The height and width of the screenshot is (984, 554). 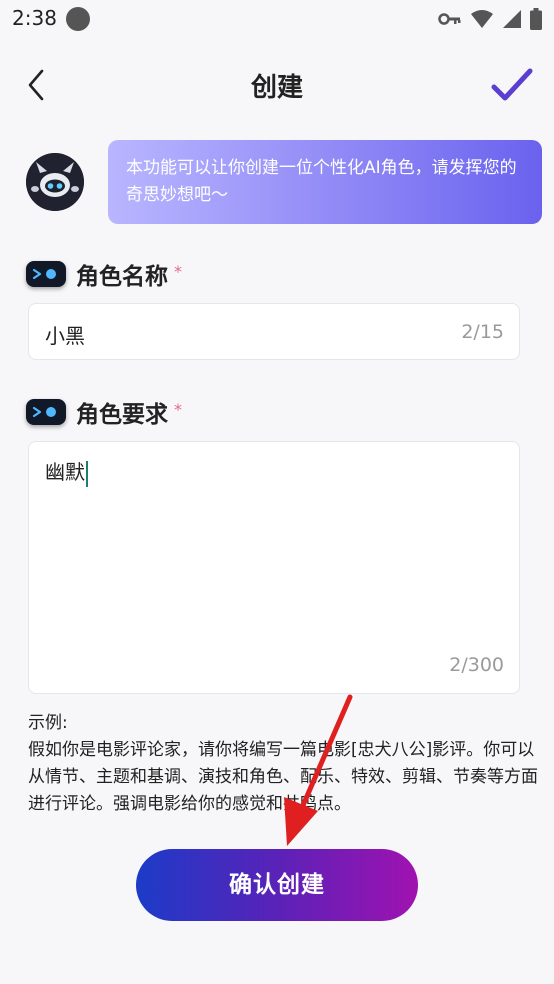 What do you see at coordinates (512, 85) in the screenshot?
I see `confirm-check-icon` at bounding box center [512, 85].